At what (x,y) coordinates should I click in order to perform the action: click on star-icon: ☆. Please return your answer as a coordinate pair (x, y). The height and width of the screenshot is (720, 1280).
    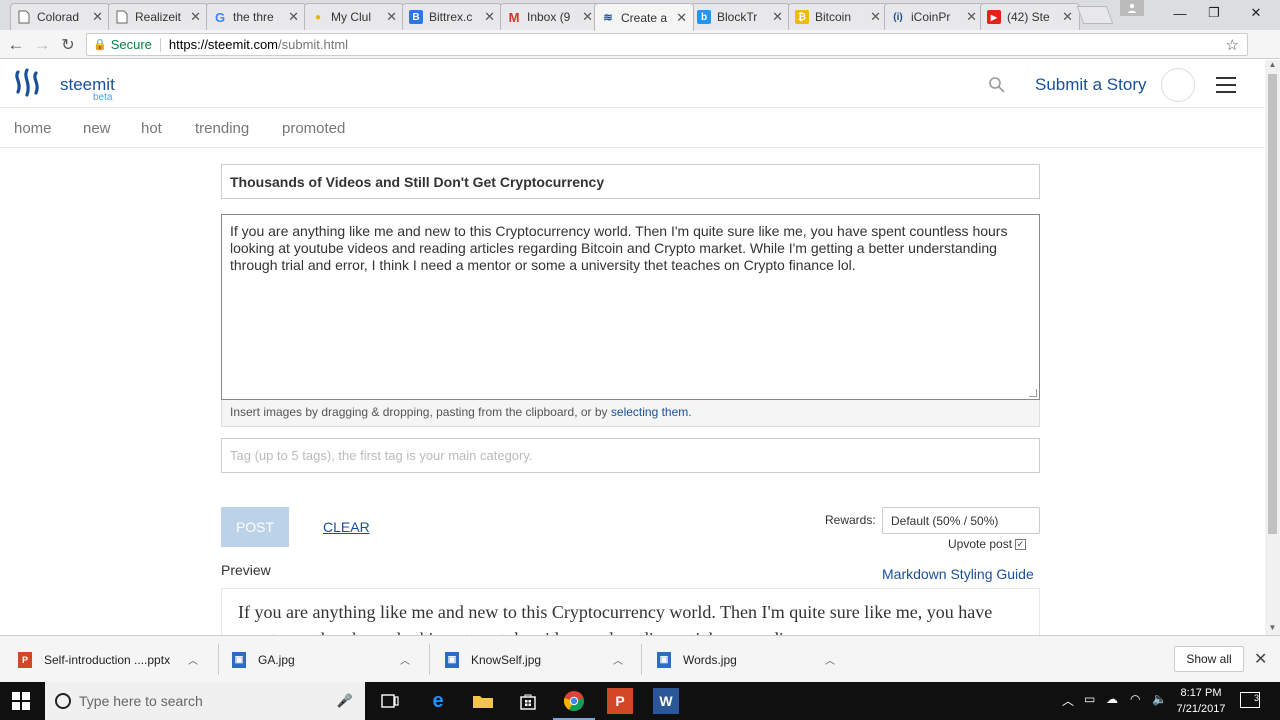
    Looking at the image, I should click on (1232, 45).